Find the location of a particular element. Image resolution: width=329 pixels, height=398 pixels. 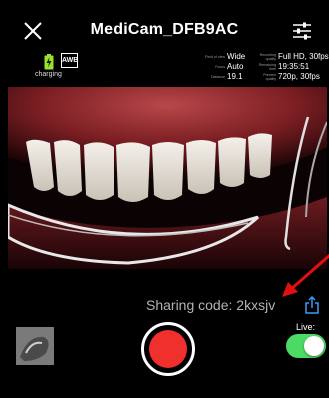

info-label: Preview quality is located at coordinates (269, 77).